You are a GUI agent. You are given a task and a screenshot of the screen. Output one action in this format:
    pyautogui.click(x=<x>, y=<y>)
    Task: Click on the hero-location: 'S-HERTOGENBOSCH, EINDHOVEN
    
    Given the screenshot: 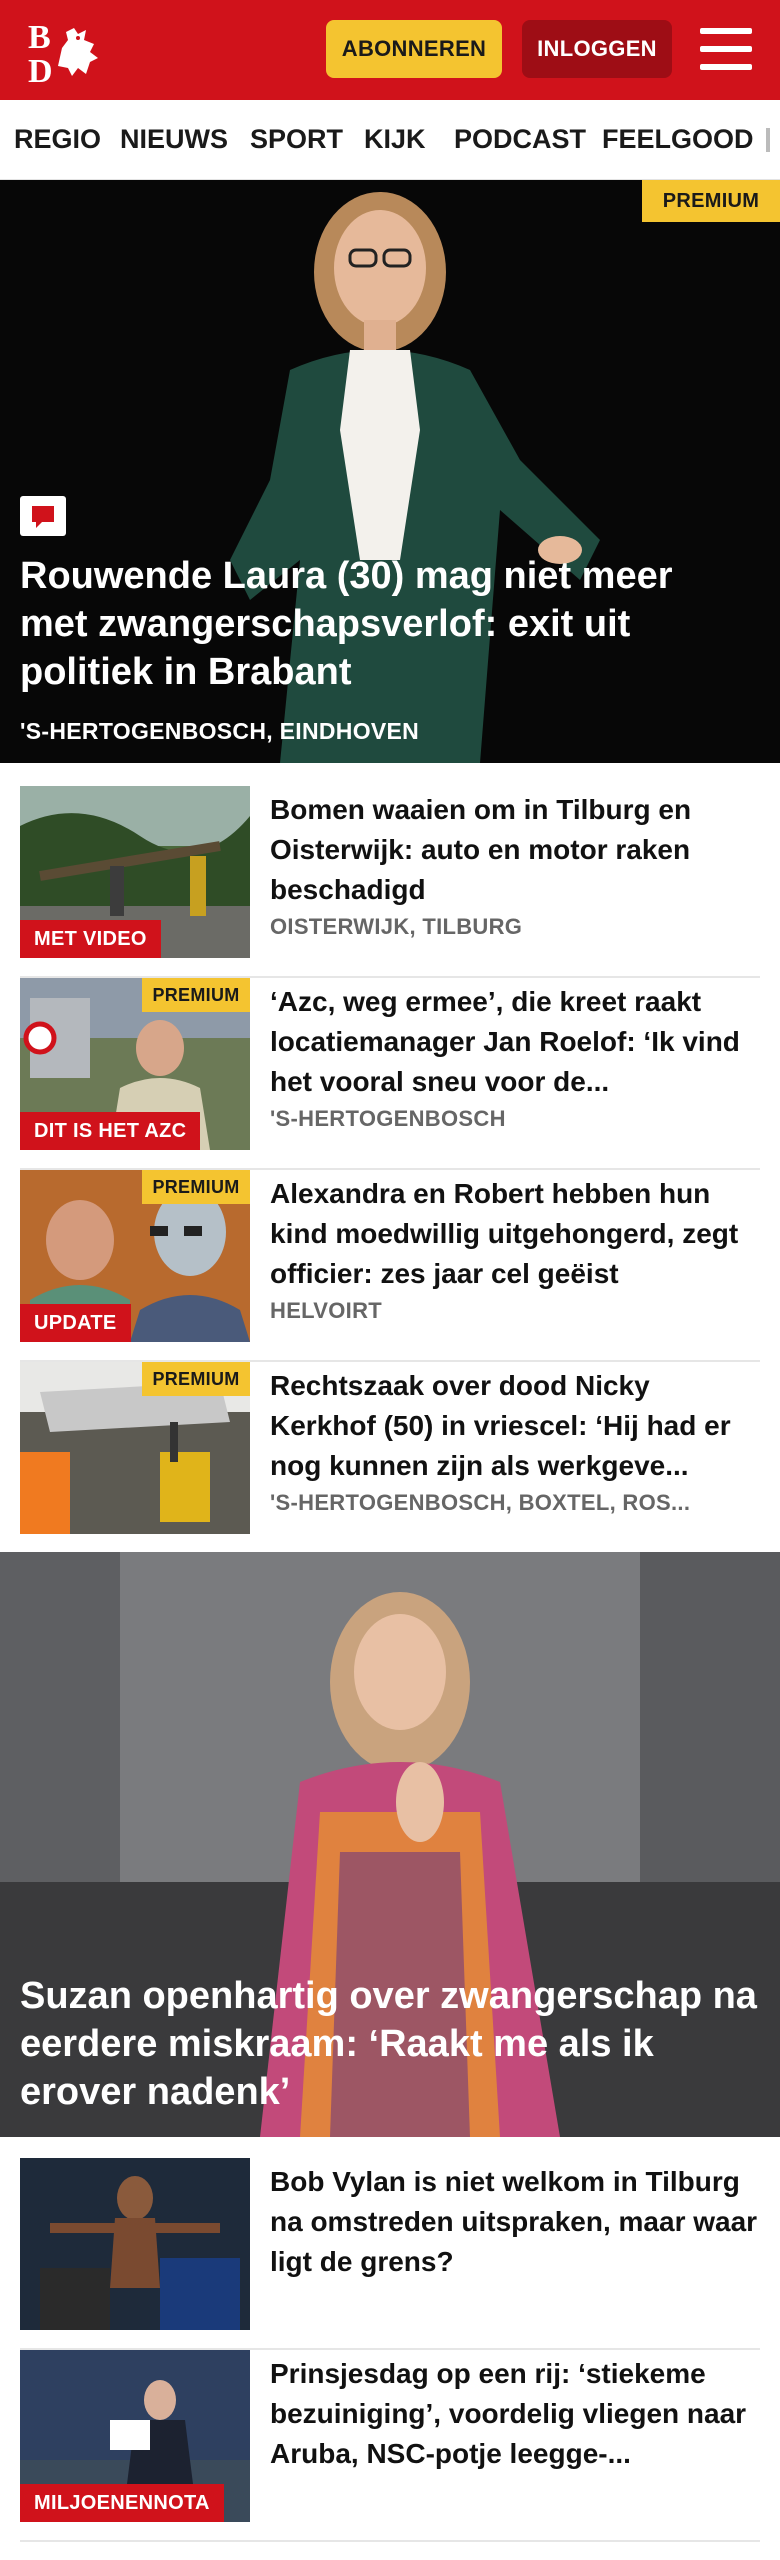 What is the action you would take?
    pyautogui.click(x=220, y=731)
    